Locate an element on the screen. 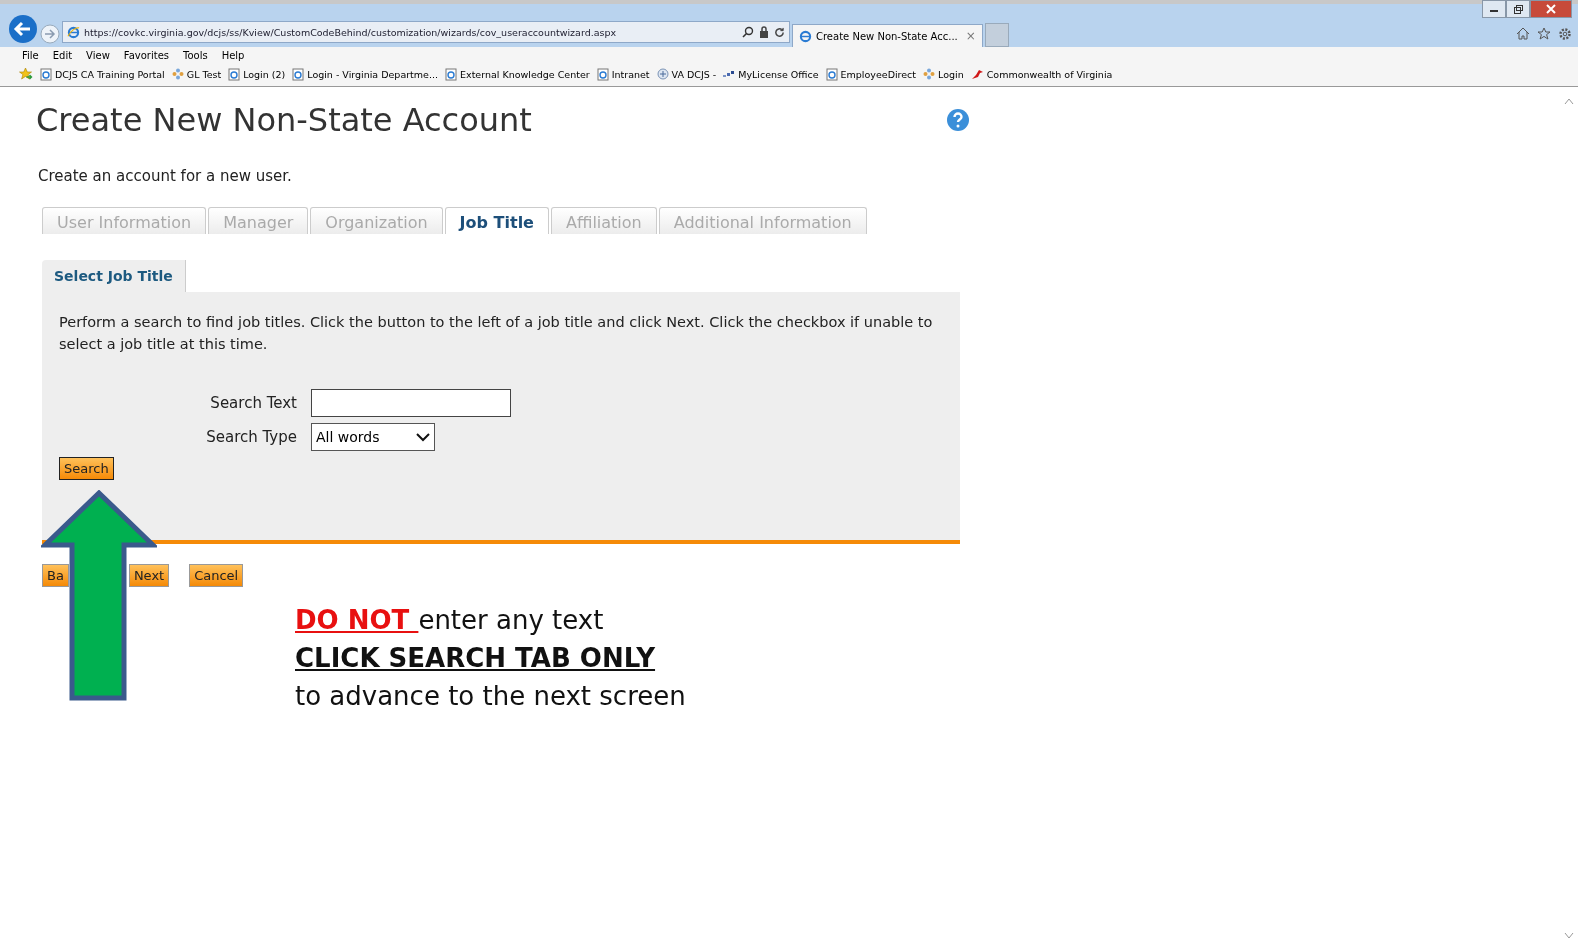  bookmark-link: GL Test is located at coordinates (196, 74).